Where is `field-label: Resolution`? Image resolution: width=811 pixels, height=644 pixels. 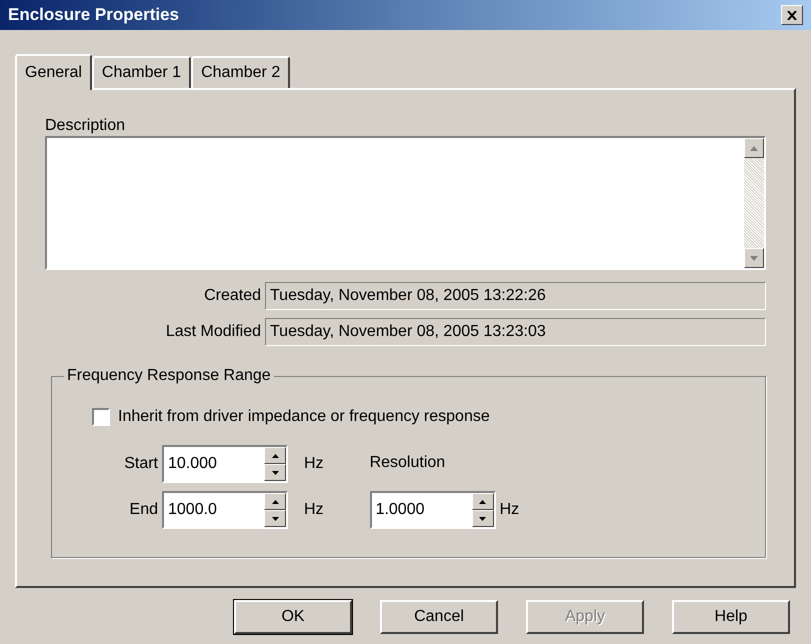
field-label: Resolution is located at coordinates (408, 463).